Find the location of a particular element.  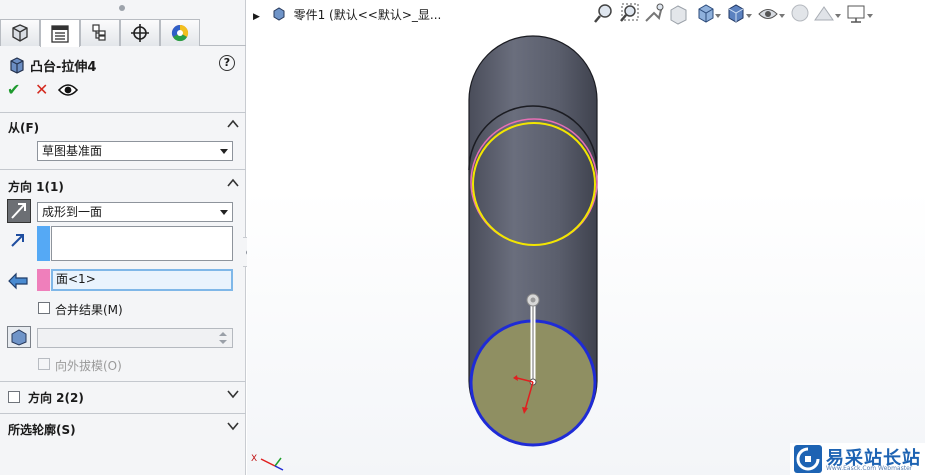

manager-tabstrip is located at coordinates (123, 33).